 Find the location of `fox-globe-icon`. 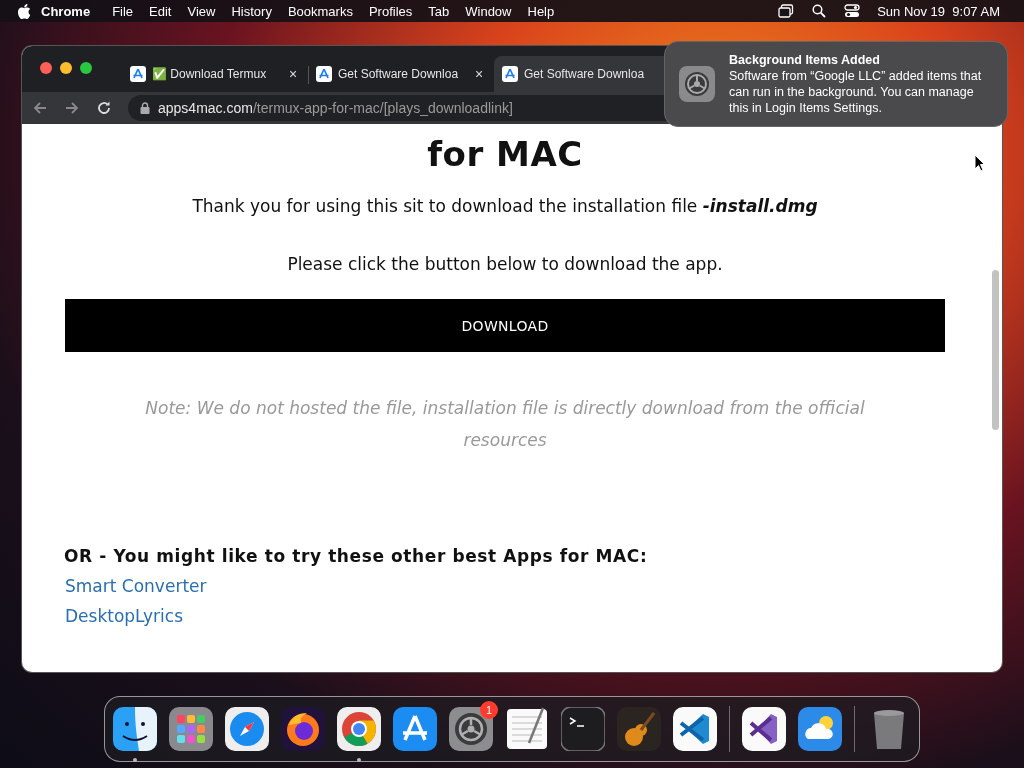

fox-globe-icon is located at coordinates (303, 729).